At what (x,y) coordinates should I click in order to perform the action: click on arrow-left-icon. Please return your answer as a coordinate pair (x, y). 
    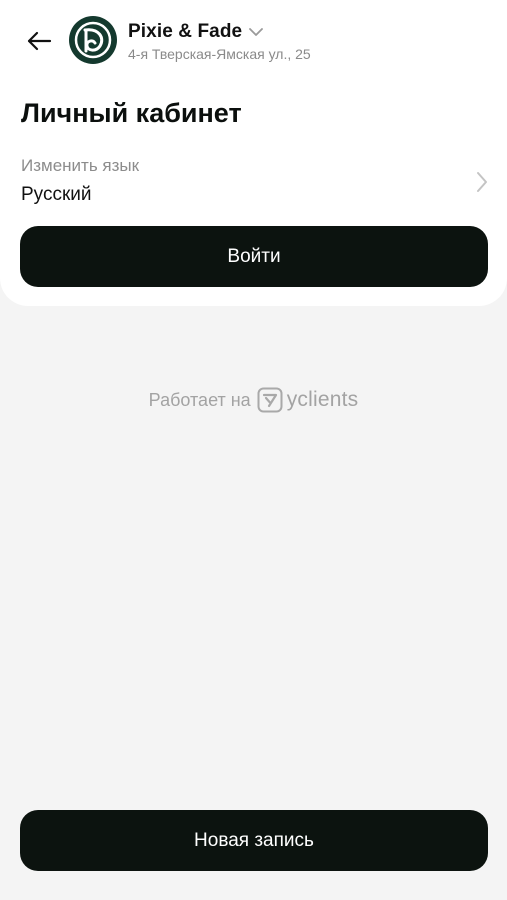
    Looking at the image, I should click on (39, 41).